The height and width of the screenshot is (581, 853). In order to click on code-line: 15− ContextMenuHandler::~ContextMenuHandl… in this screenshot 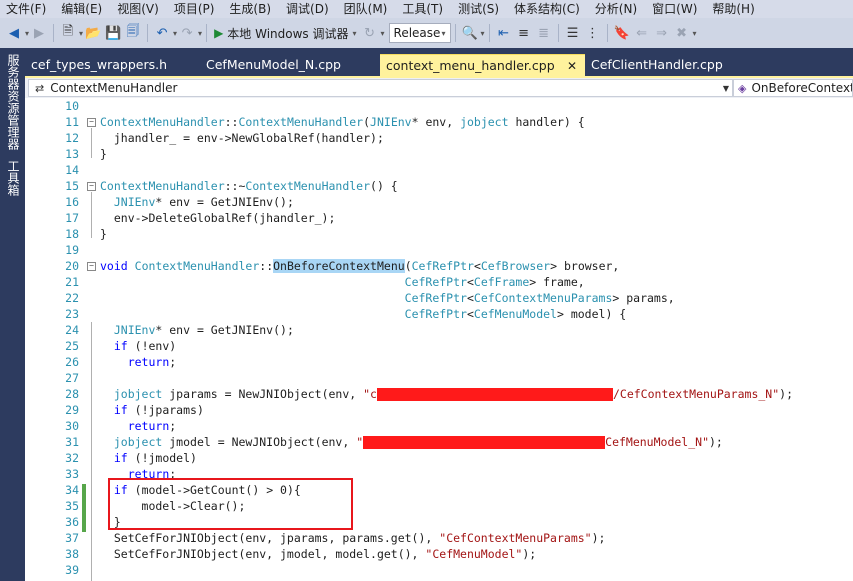, I will do `click(439, 186)`.